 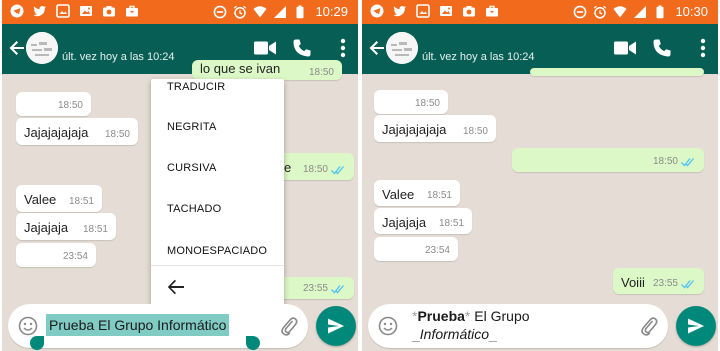 I want to click on input-line-2: _Informático_, so click(x=454, y=334).